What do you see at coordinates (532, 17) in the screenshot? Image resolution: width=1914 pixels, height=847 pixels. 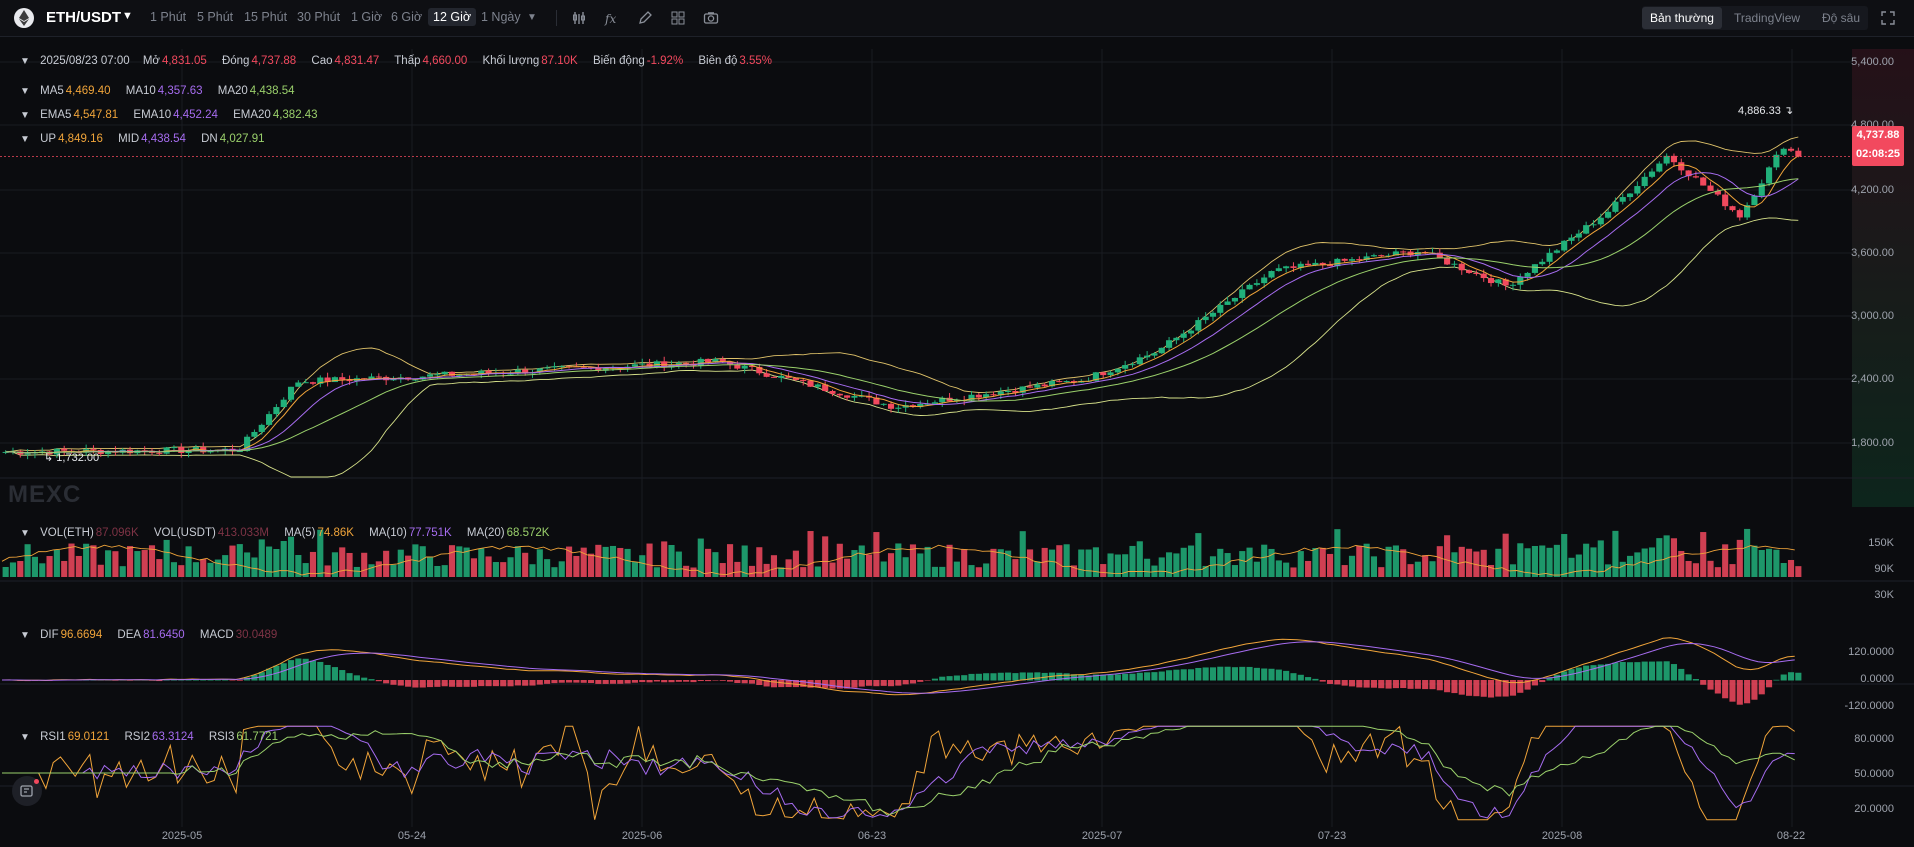 I see `timeframe-dropdown-icon: ▼` at bounding box center [532, 17].